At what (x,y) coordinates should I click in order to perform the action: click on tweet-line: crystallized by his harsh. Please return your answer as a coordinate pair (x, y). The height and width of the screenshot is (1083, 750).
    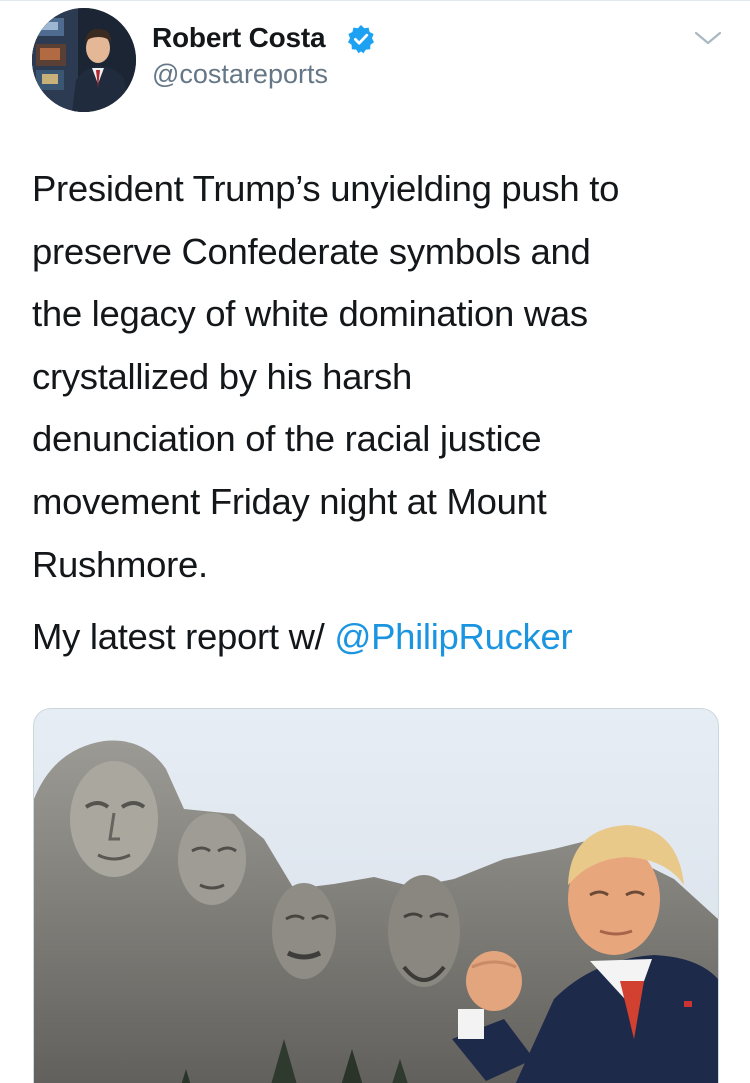
    Looking at the image, I should click on (222, 376).